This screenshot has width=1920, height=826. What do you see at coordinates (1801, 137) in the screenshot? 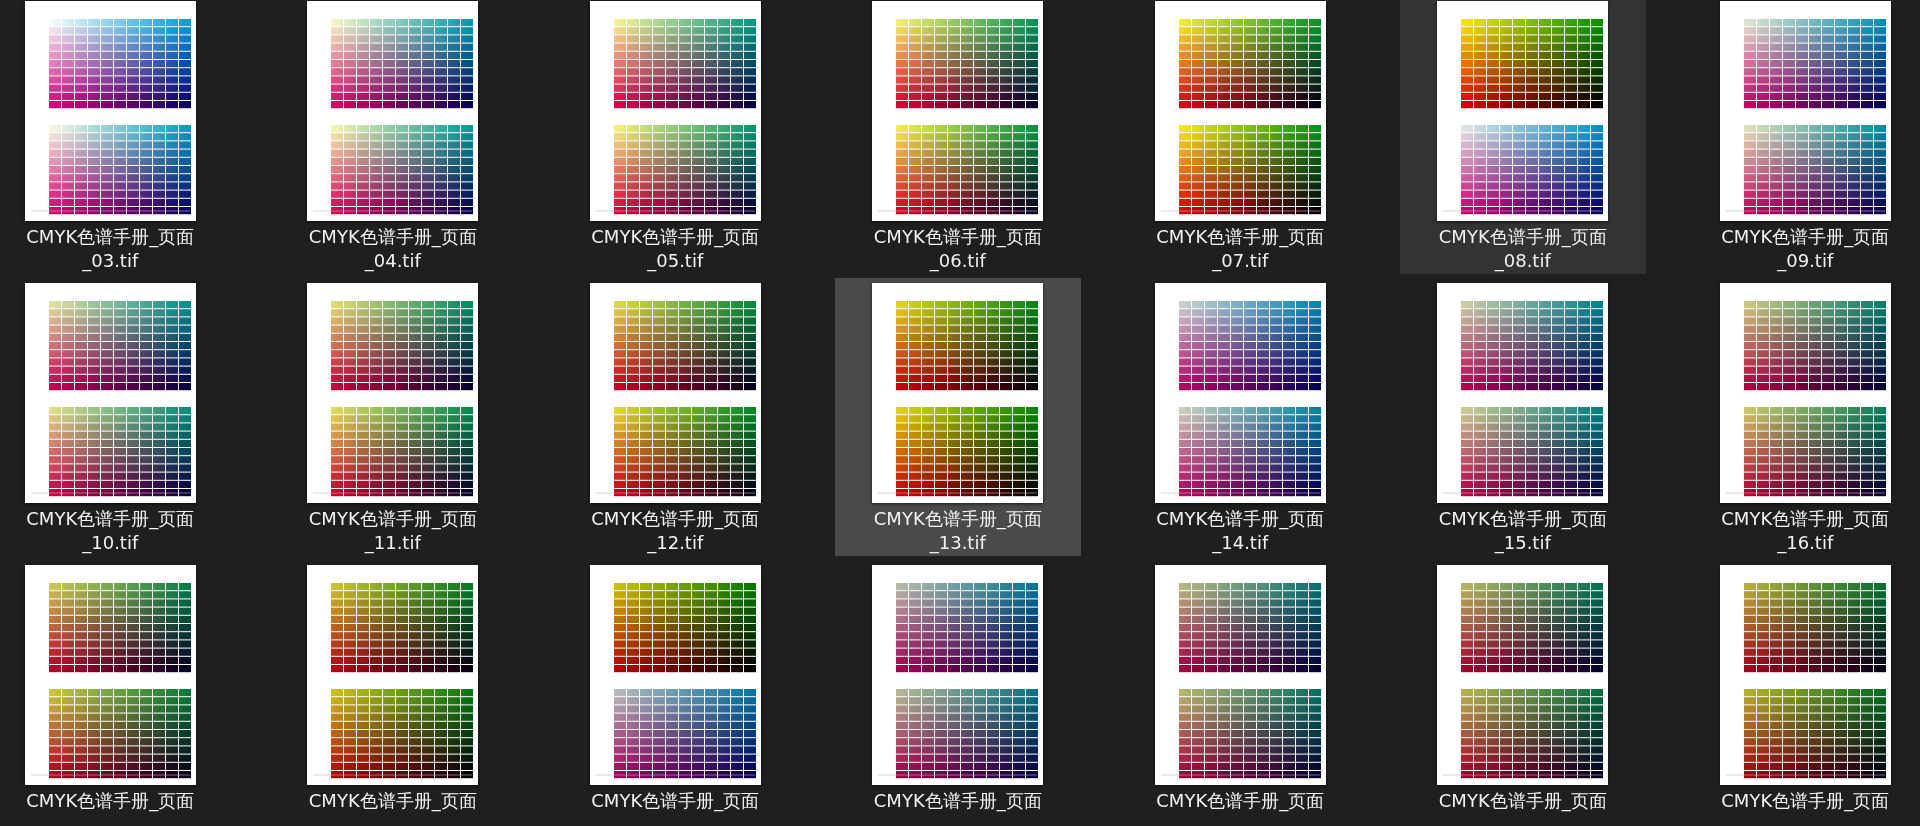
I see `file-tile: CMYK色谱手册_页面_09.tif` at bounding box center [1801, 137].